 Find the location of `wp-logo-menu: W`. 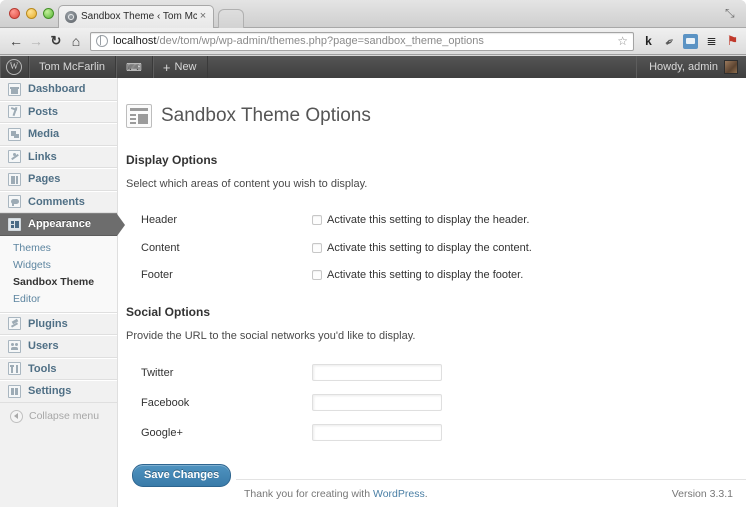

wp-logo-menu: W is located at coordinates (14, 67).